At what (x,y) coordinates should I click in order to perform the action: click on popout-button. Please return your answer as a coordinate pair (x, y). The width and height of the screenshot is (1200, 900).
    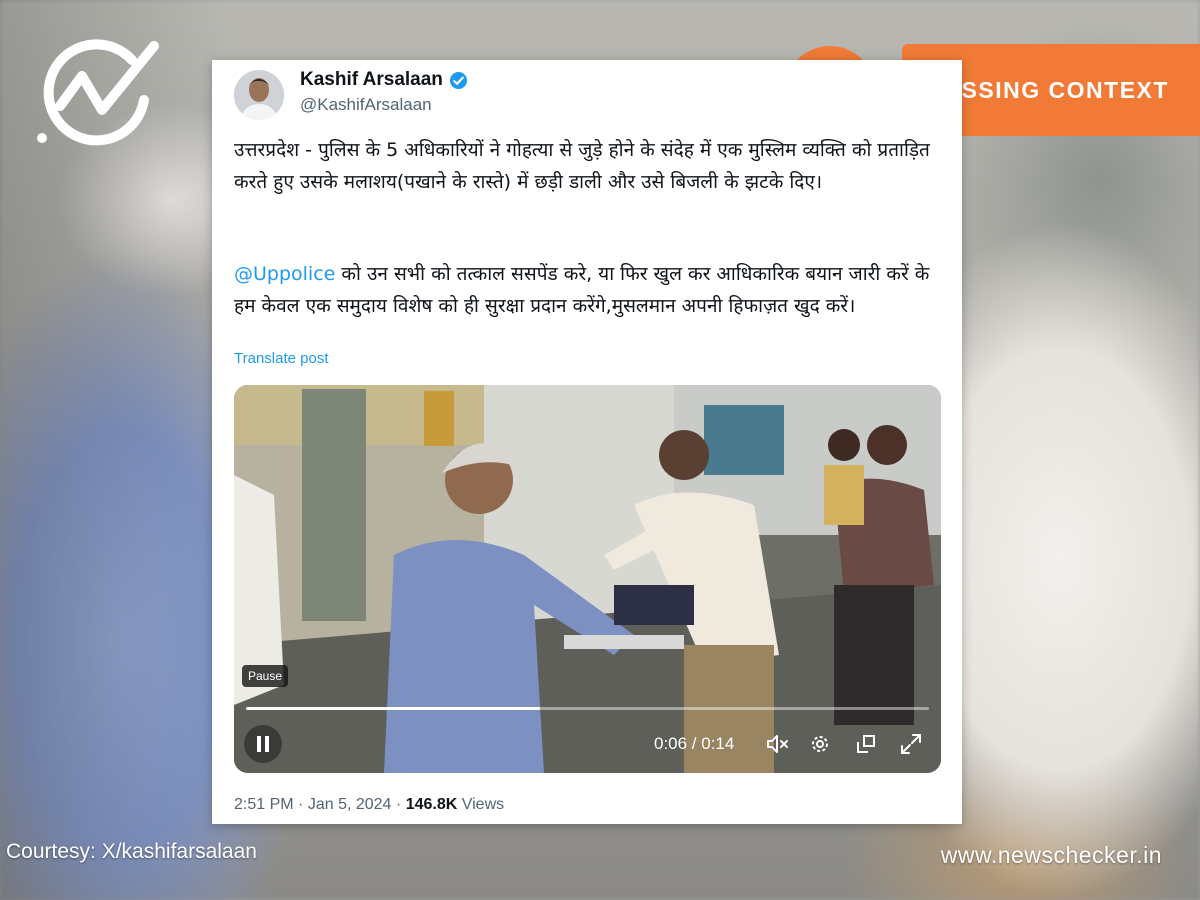
    Looking at the image, I should click on (866, 744).